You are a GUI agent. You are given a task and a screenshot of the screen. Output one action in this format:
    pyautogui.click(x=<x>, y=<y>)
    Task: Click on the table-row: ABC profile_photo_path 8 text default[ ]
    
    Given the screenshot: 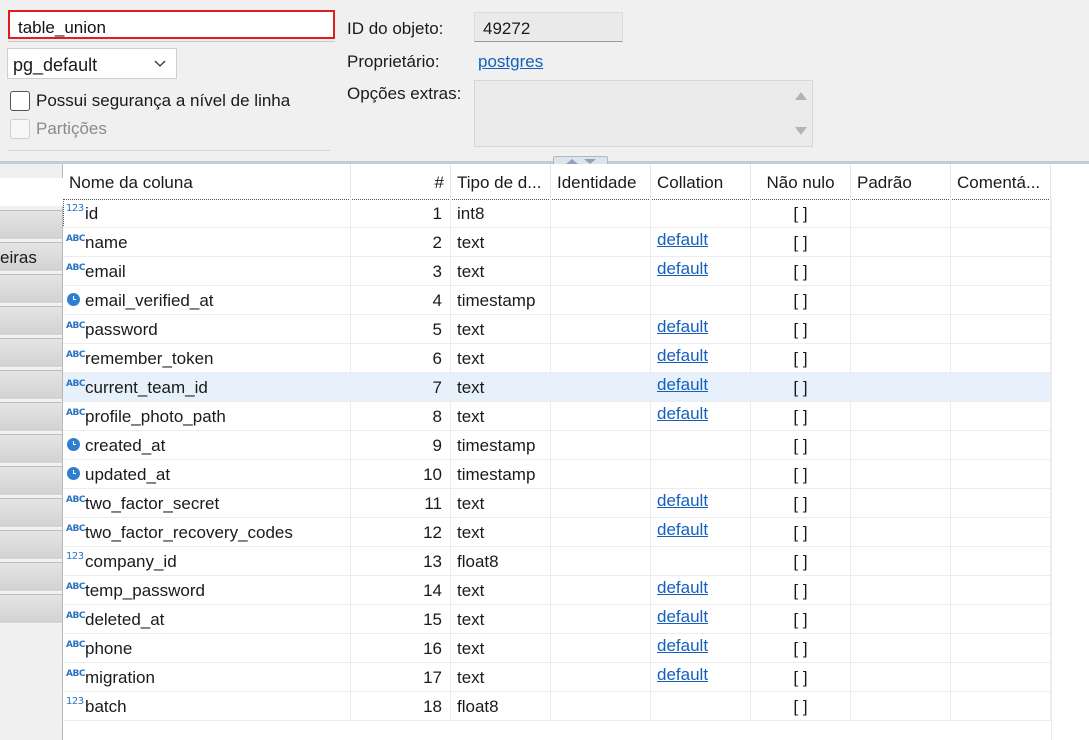 What is the action you would take?
    pyautogui.click(x=557, y=416)
    